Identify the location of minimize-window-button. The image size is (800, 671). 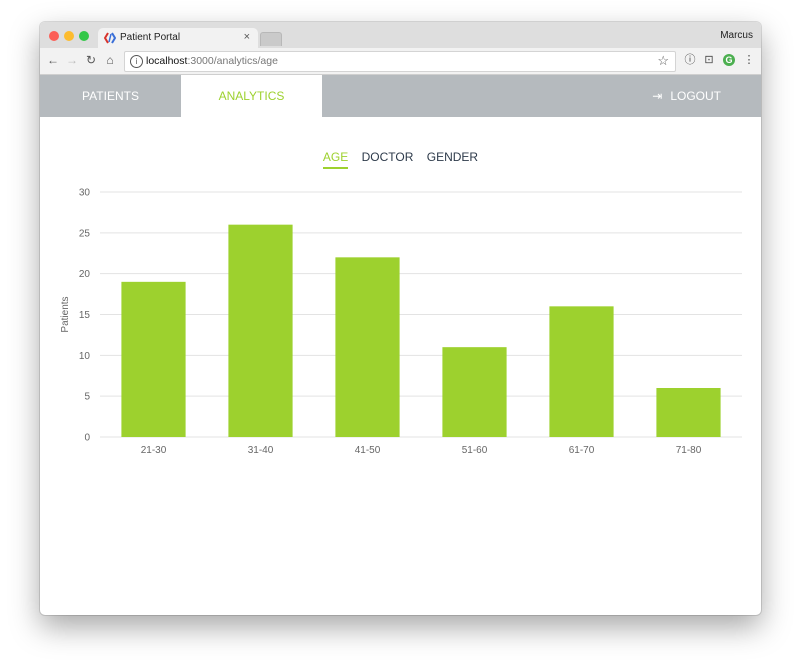
(69, 36).